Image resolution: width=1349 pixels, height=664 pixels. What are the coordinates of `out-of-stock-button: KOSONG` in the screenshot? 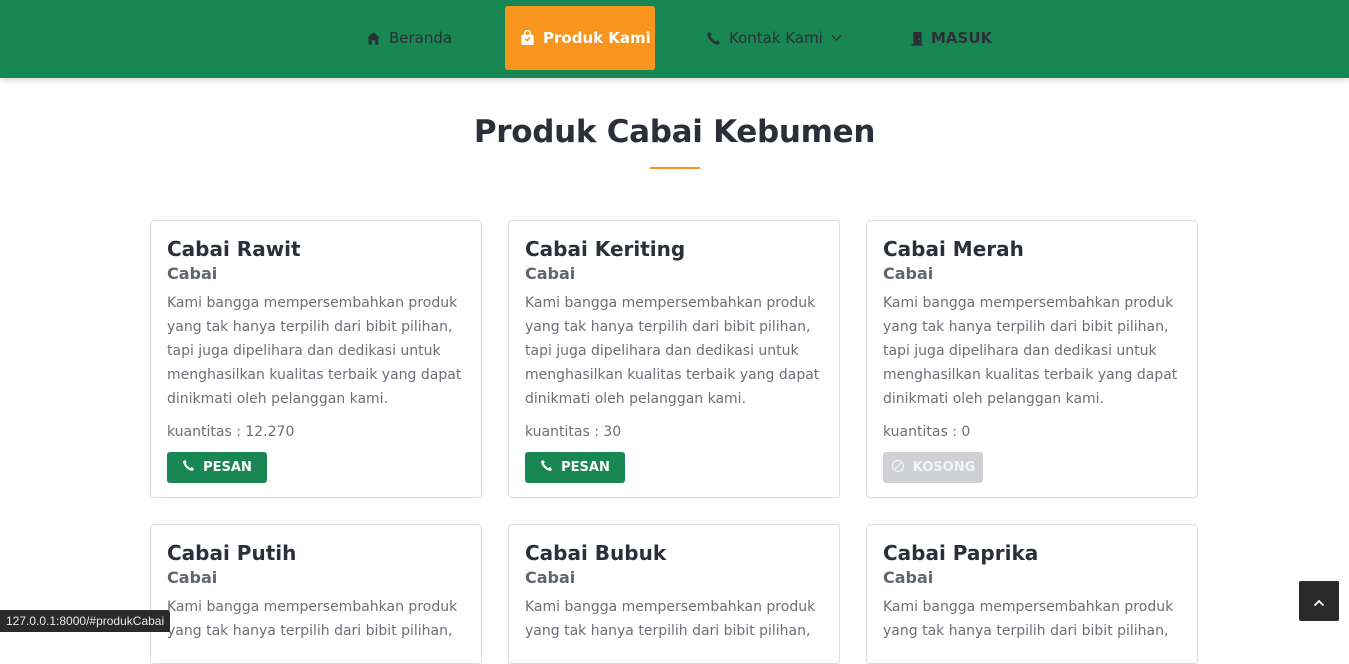 It's located at (933, 467).